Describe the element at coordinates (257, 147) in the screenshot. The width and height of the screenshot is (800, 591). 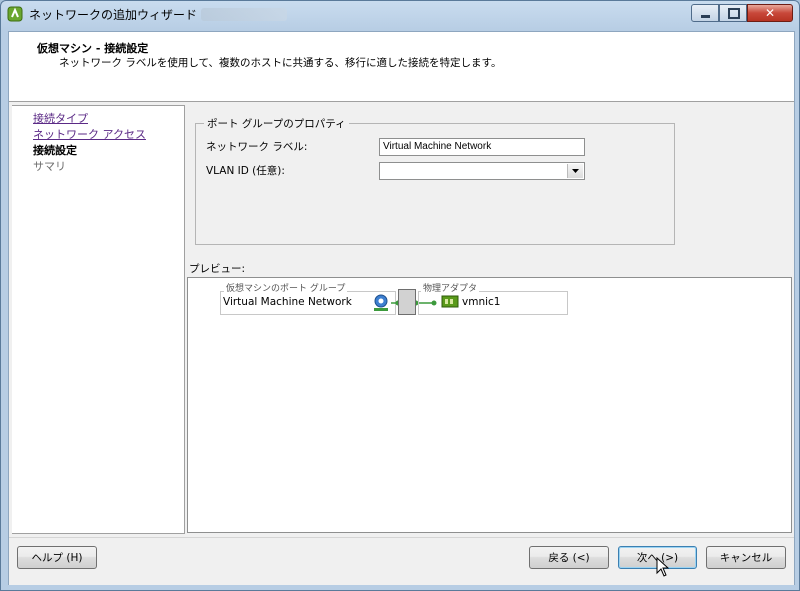
I see `network-label-caption: ネットワーク ラベル:` at that location.